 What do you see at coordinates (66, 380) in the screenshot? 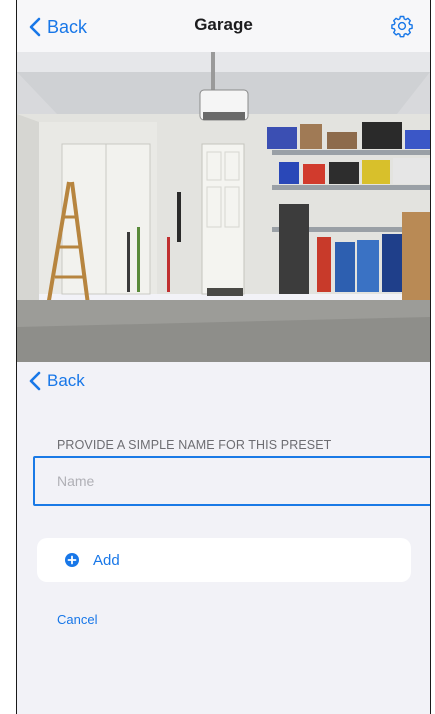
I see `preset-back-label: Back` at bounding box center [66, 380].